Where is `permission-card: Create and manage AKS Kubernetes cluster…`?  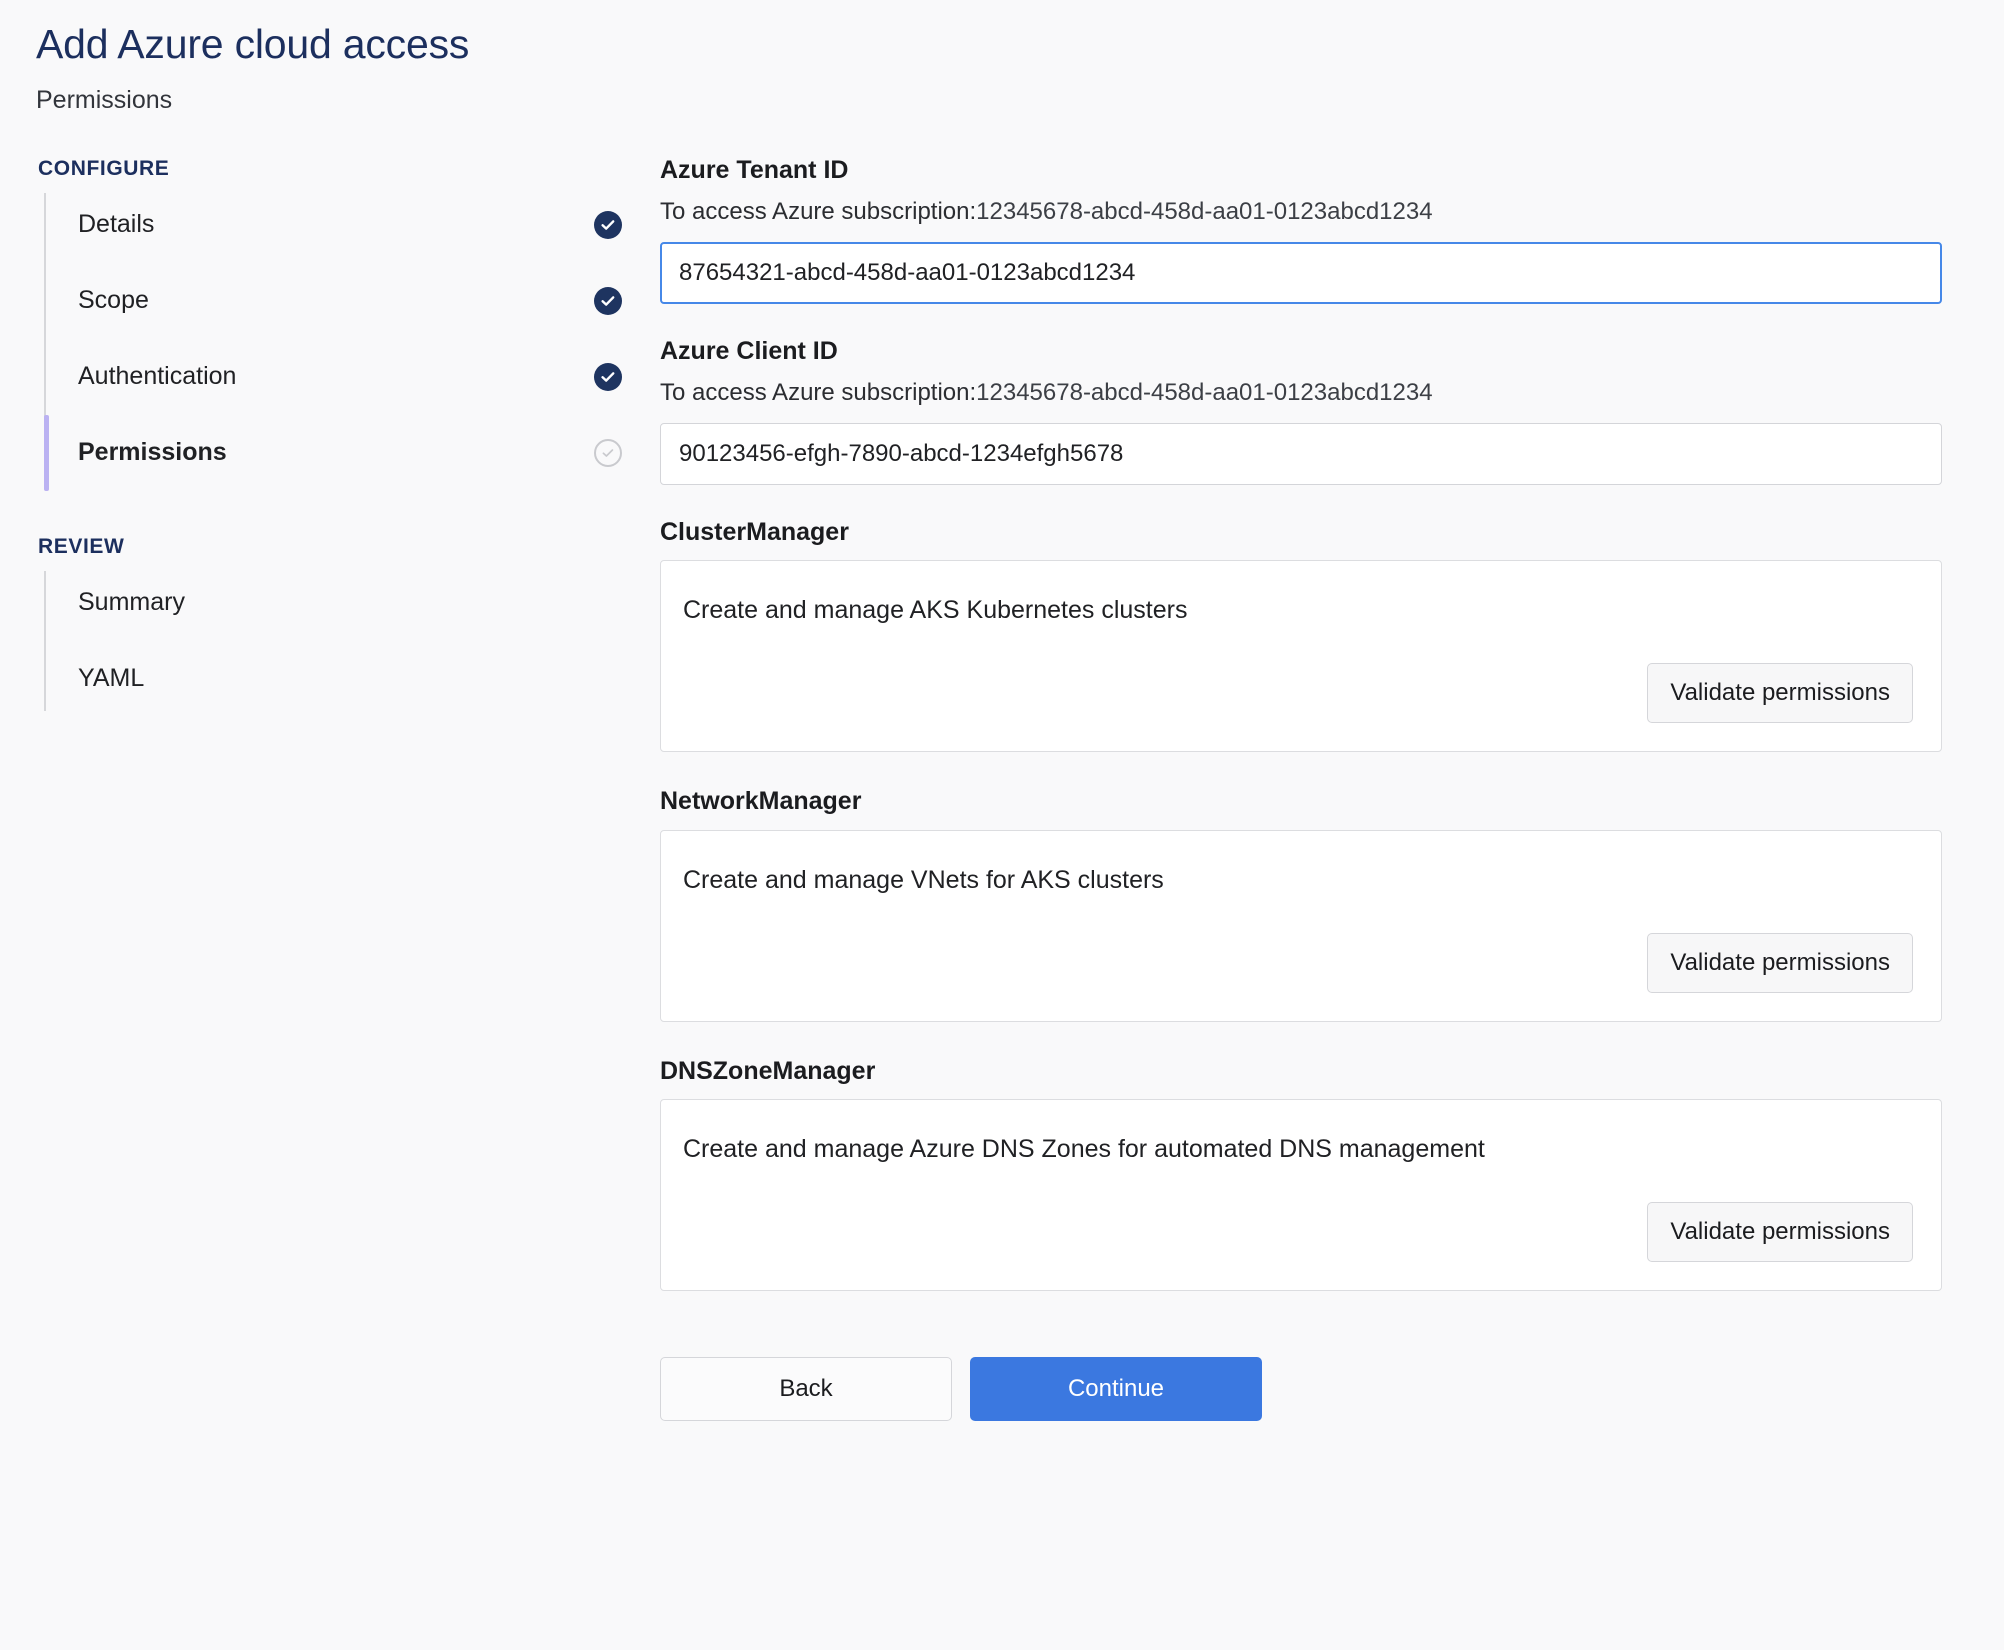
permission-card: Create and manage AKS Kubernetes cluster… is located at coordinates (1301, 656).